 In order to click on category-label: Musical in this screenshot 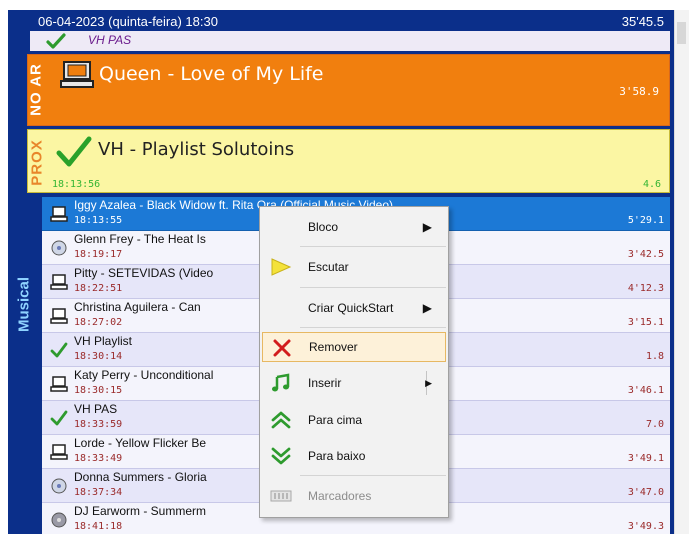, I will do `click(24, 304)`.